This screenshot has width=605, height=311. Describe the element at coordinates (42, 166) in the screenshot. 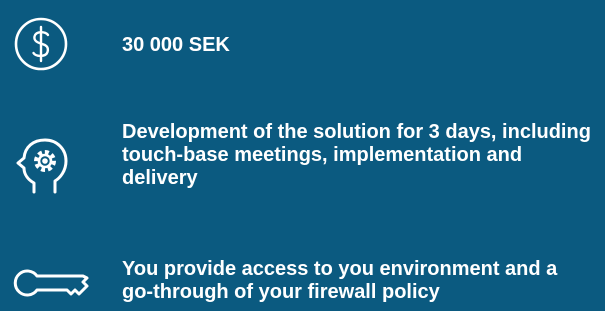

I see `head-gear-icon` at that location.